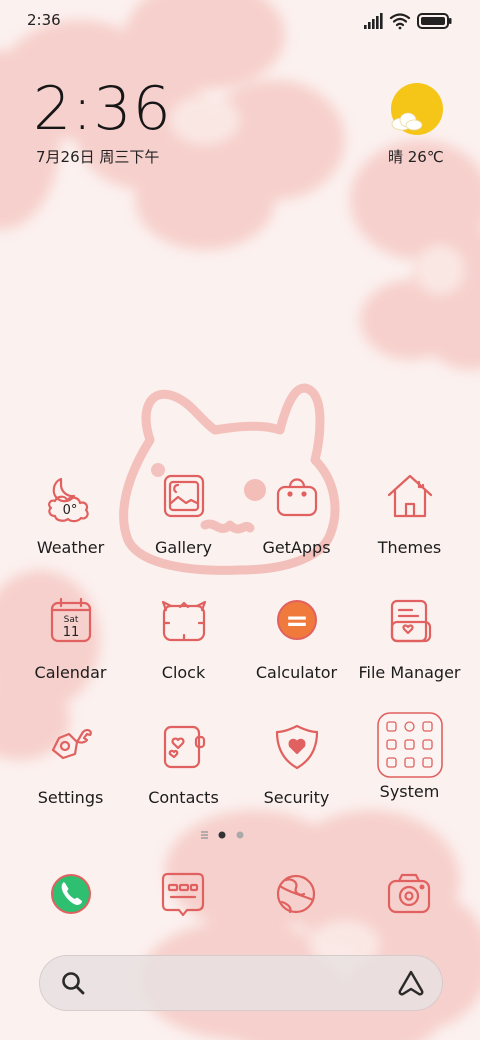  What do you see at coordinates (71, 744) in the screenshot?
I see `wrench-icon` at bounding box center [71, 744].